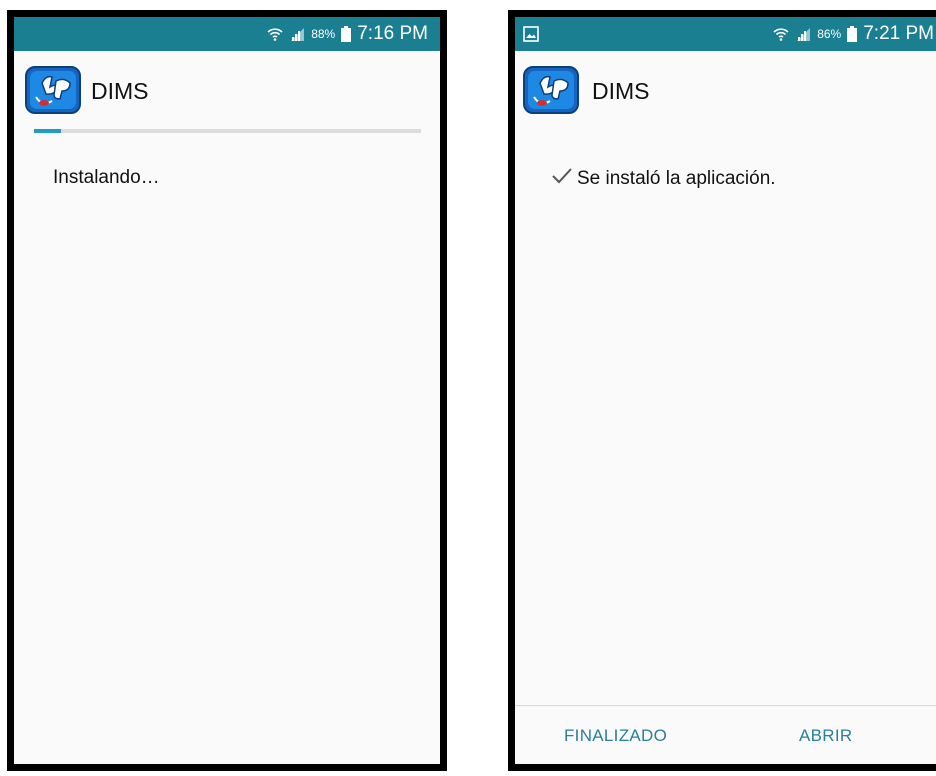 This screenshot has height=776, width=936. I want to click on installed-message: Se instaló la aplicación., so click(676, 178).